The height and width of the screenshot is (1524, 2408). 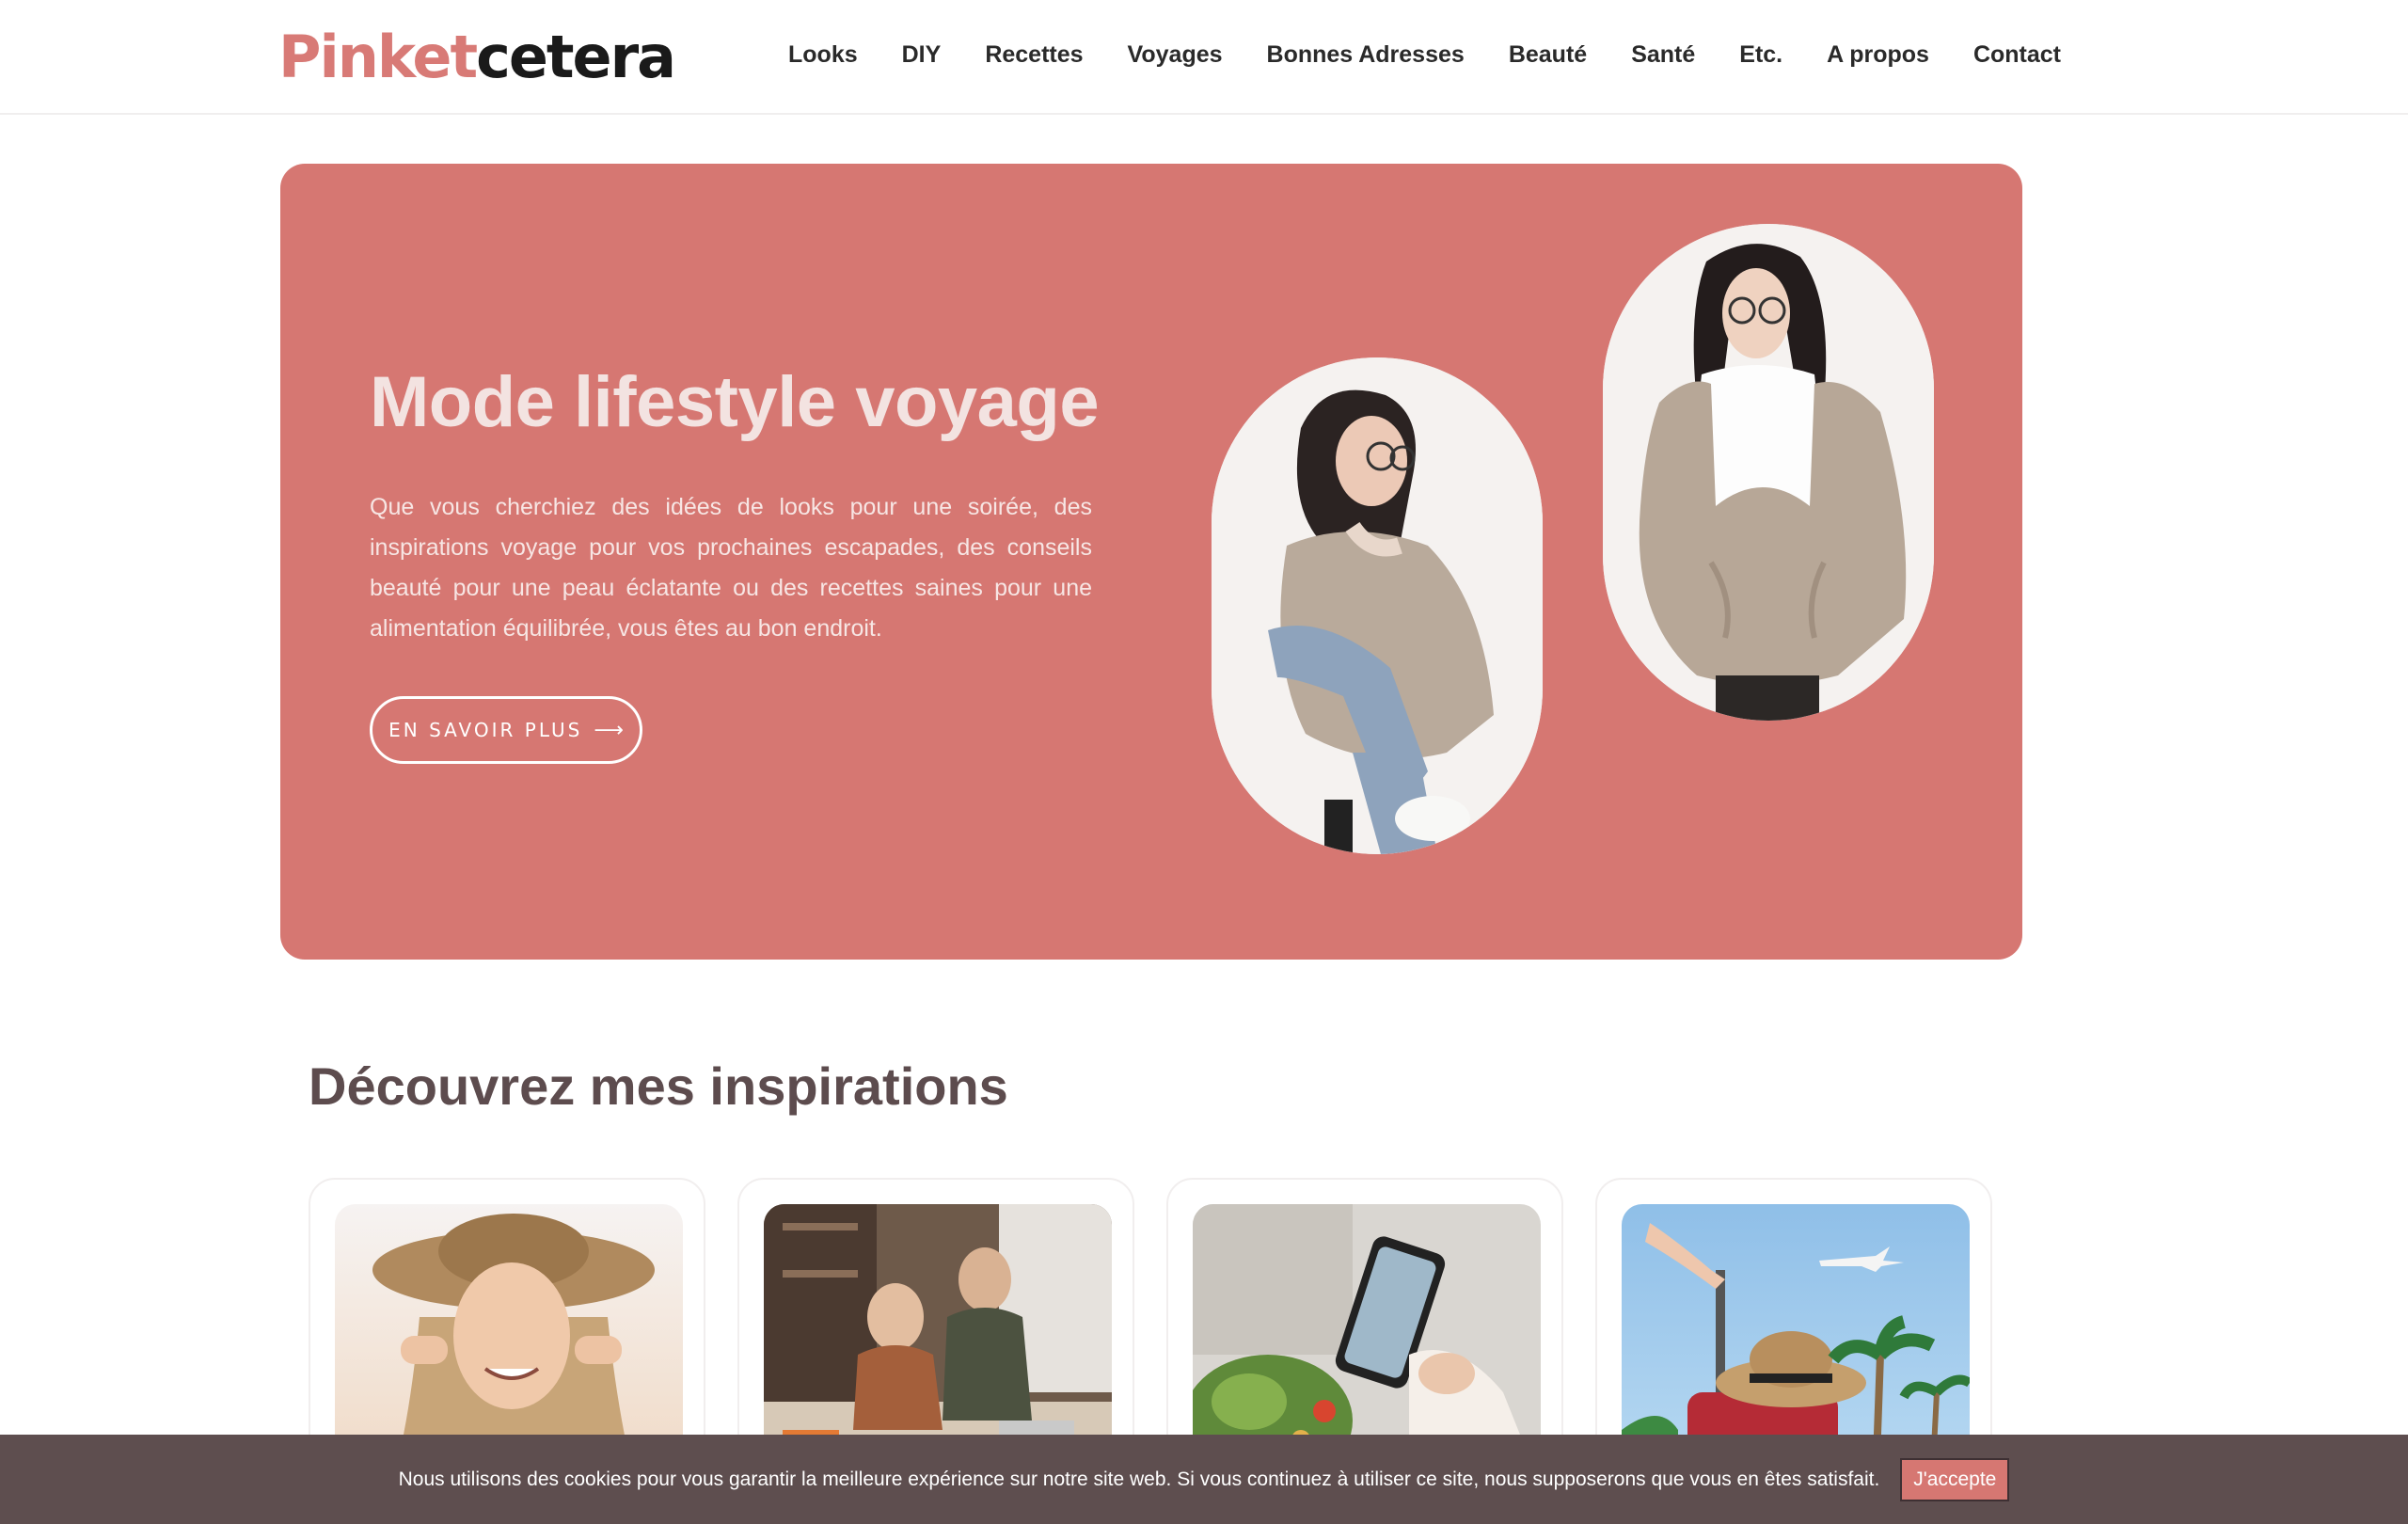 What do you see at coordinates (1769, 473) in the screenshot?
I see `portrait-image-standing` at bounding box center [1769, 473].